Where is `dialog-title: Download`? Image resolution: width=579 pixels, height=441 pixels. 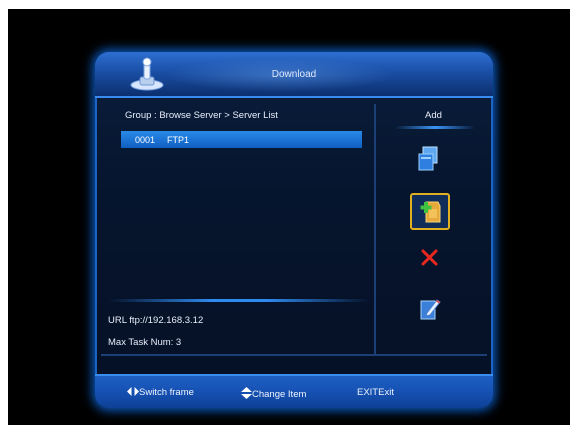
dialog-title: Download is located at coordinates (294, 74).